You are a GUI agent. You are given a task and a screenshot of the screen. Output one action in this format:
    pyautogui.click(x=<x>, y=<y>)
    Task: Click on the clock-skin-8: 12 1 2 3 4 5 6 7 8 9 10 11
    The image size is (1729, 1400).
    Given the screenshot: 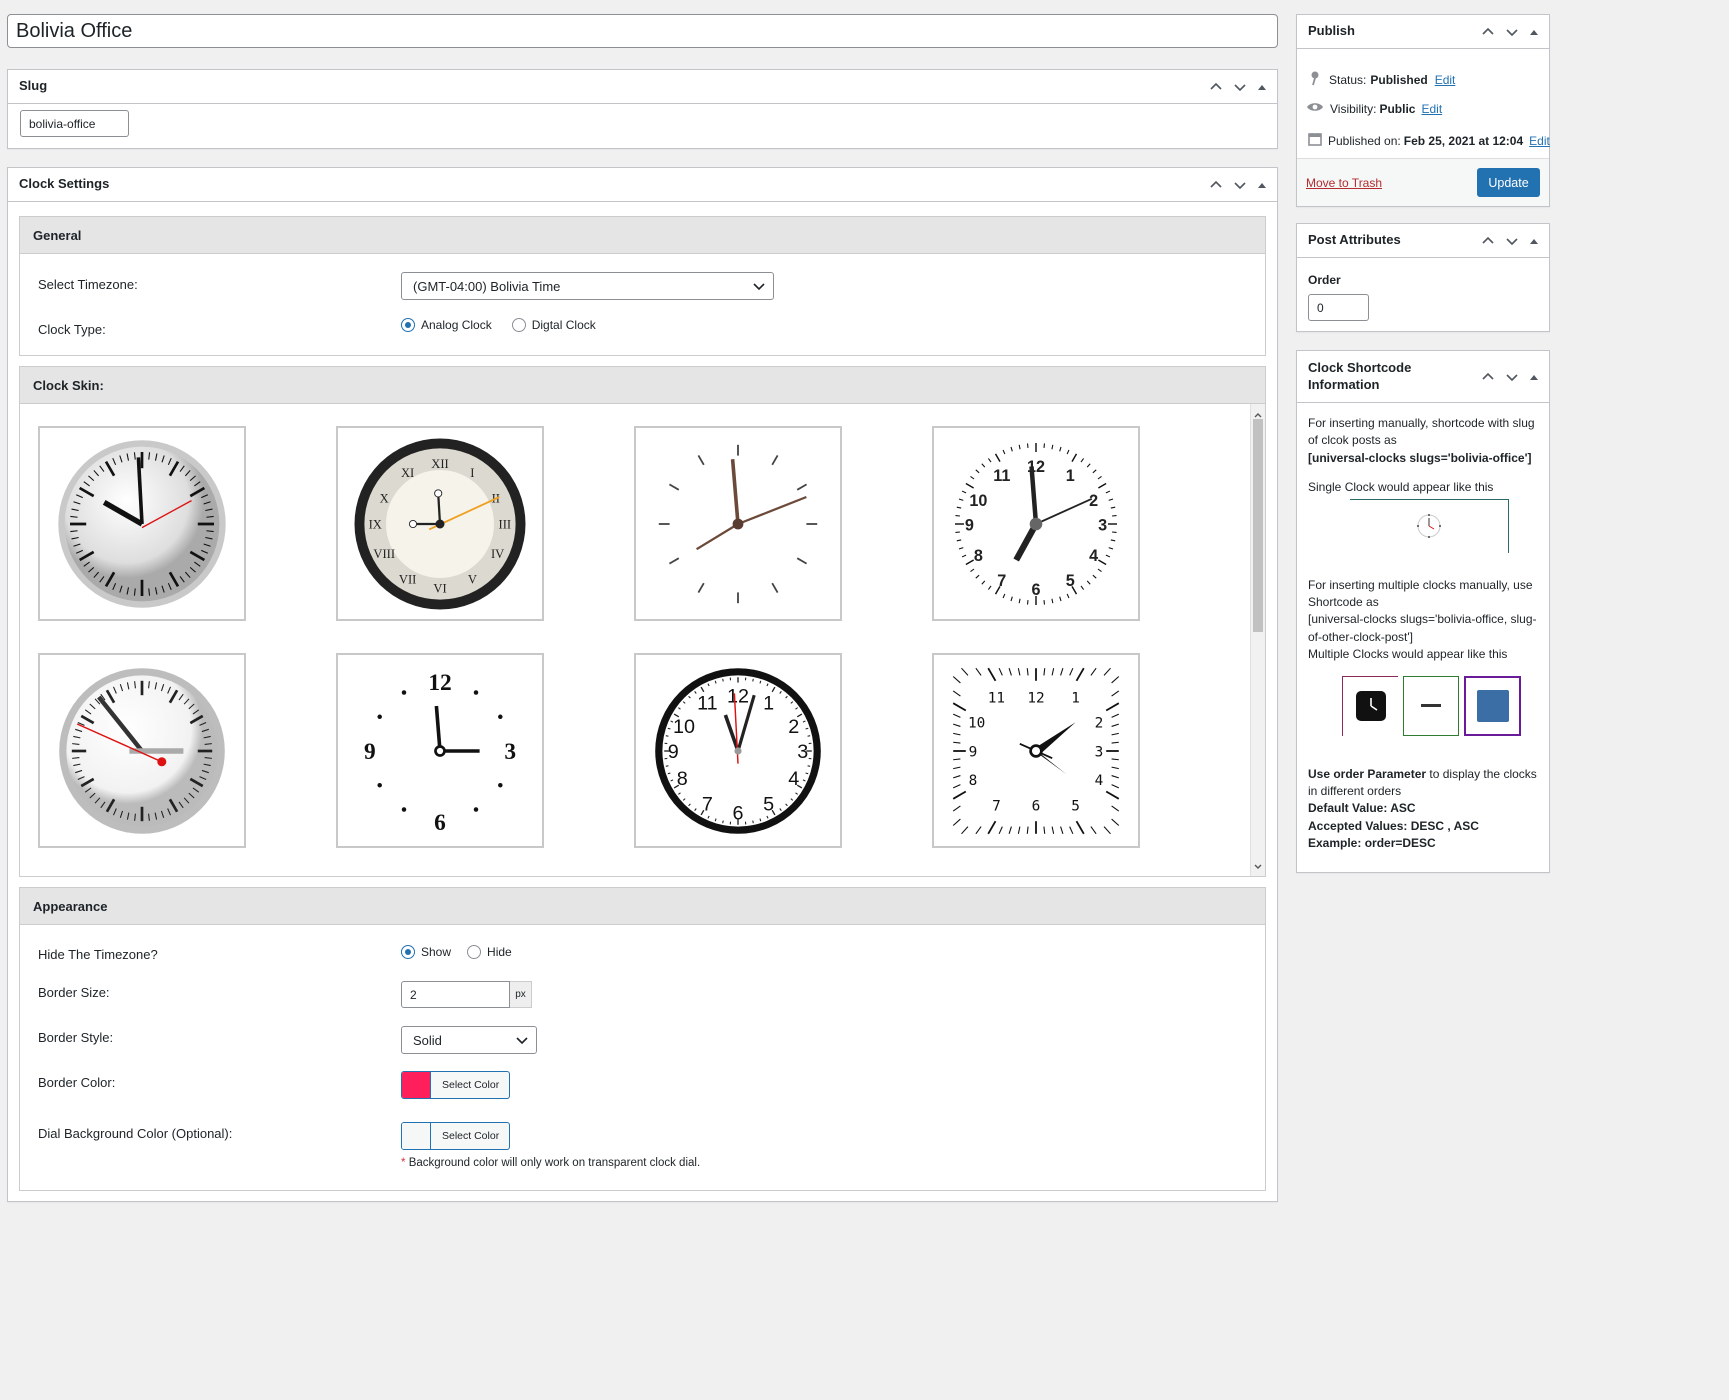 What is the action you would take?
    pyautogui.click(x=1036, y=750)
    